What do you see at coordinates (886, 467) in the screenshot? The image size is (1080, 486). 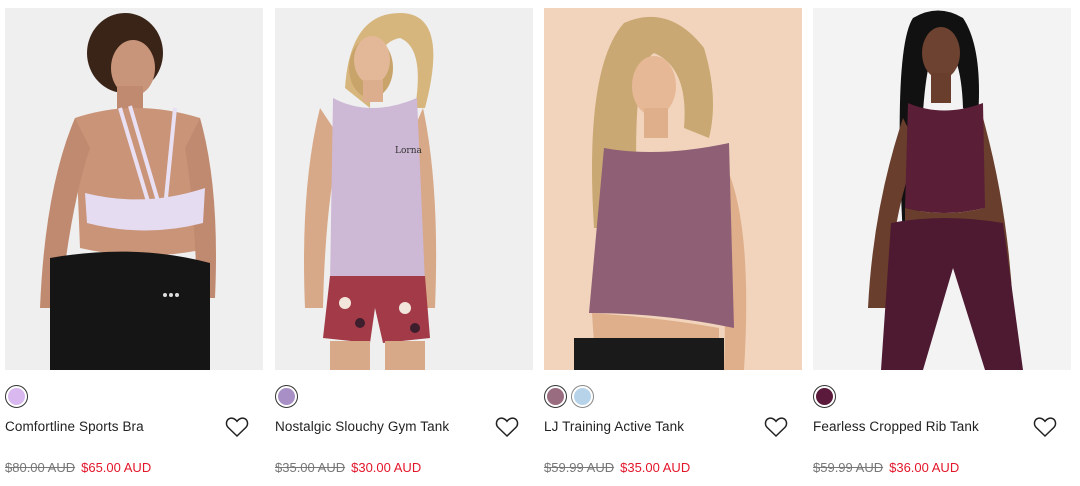 I see `price-block: $59.99 AUD $36.00 AUD` at bounding box center [886, 467].